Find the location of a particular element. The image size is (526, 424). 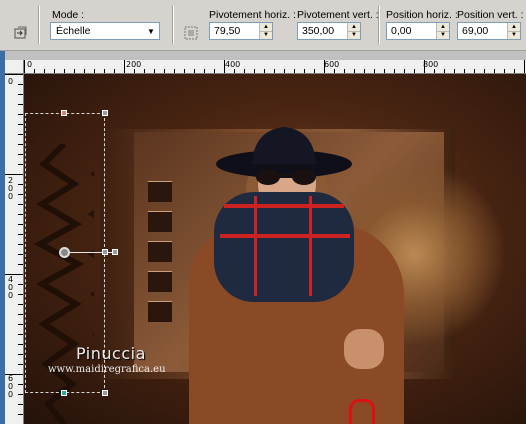

pivot-h-value: 79,50 is located at coordinates (227, 31).